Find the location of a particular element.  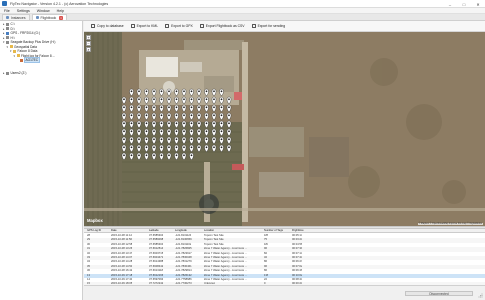

zoom-in-button: + is located at coordinates (88, 37).